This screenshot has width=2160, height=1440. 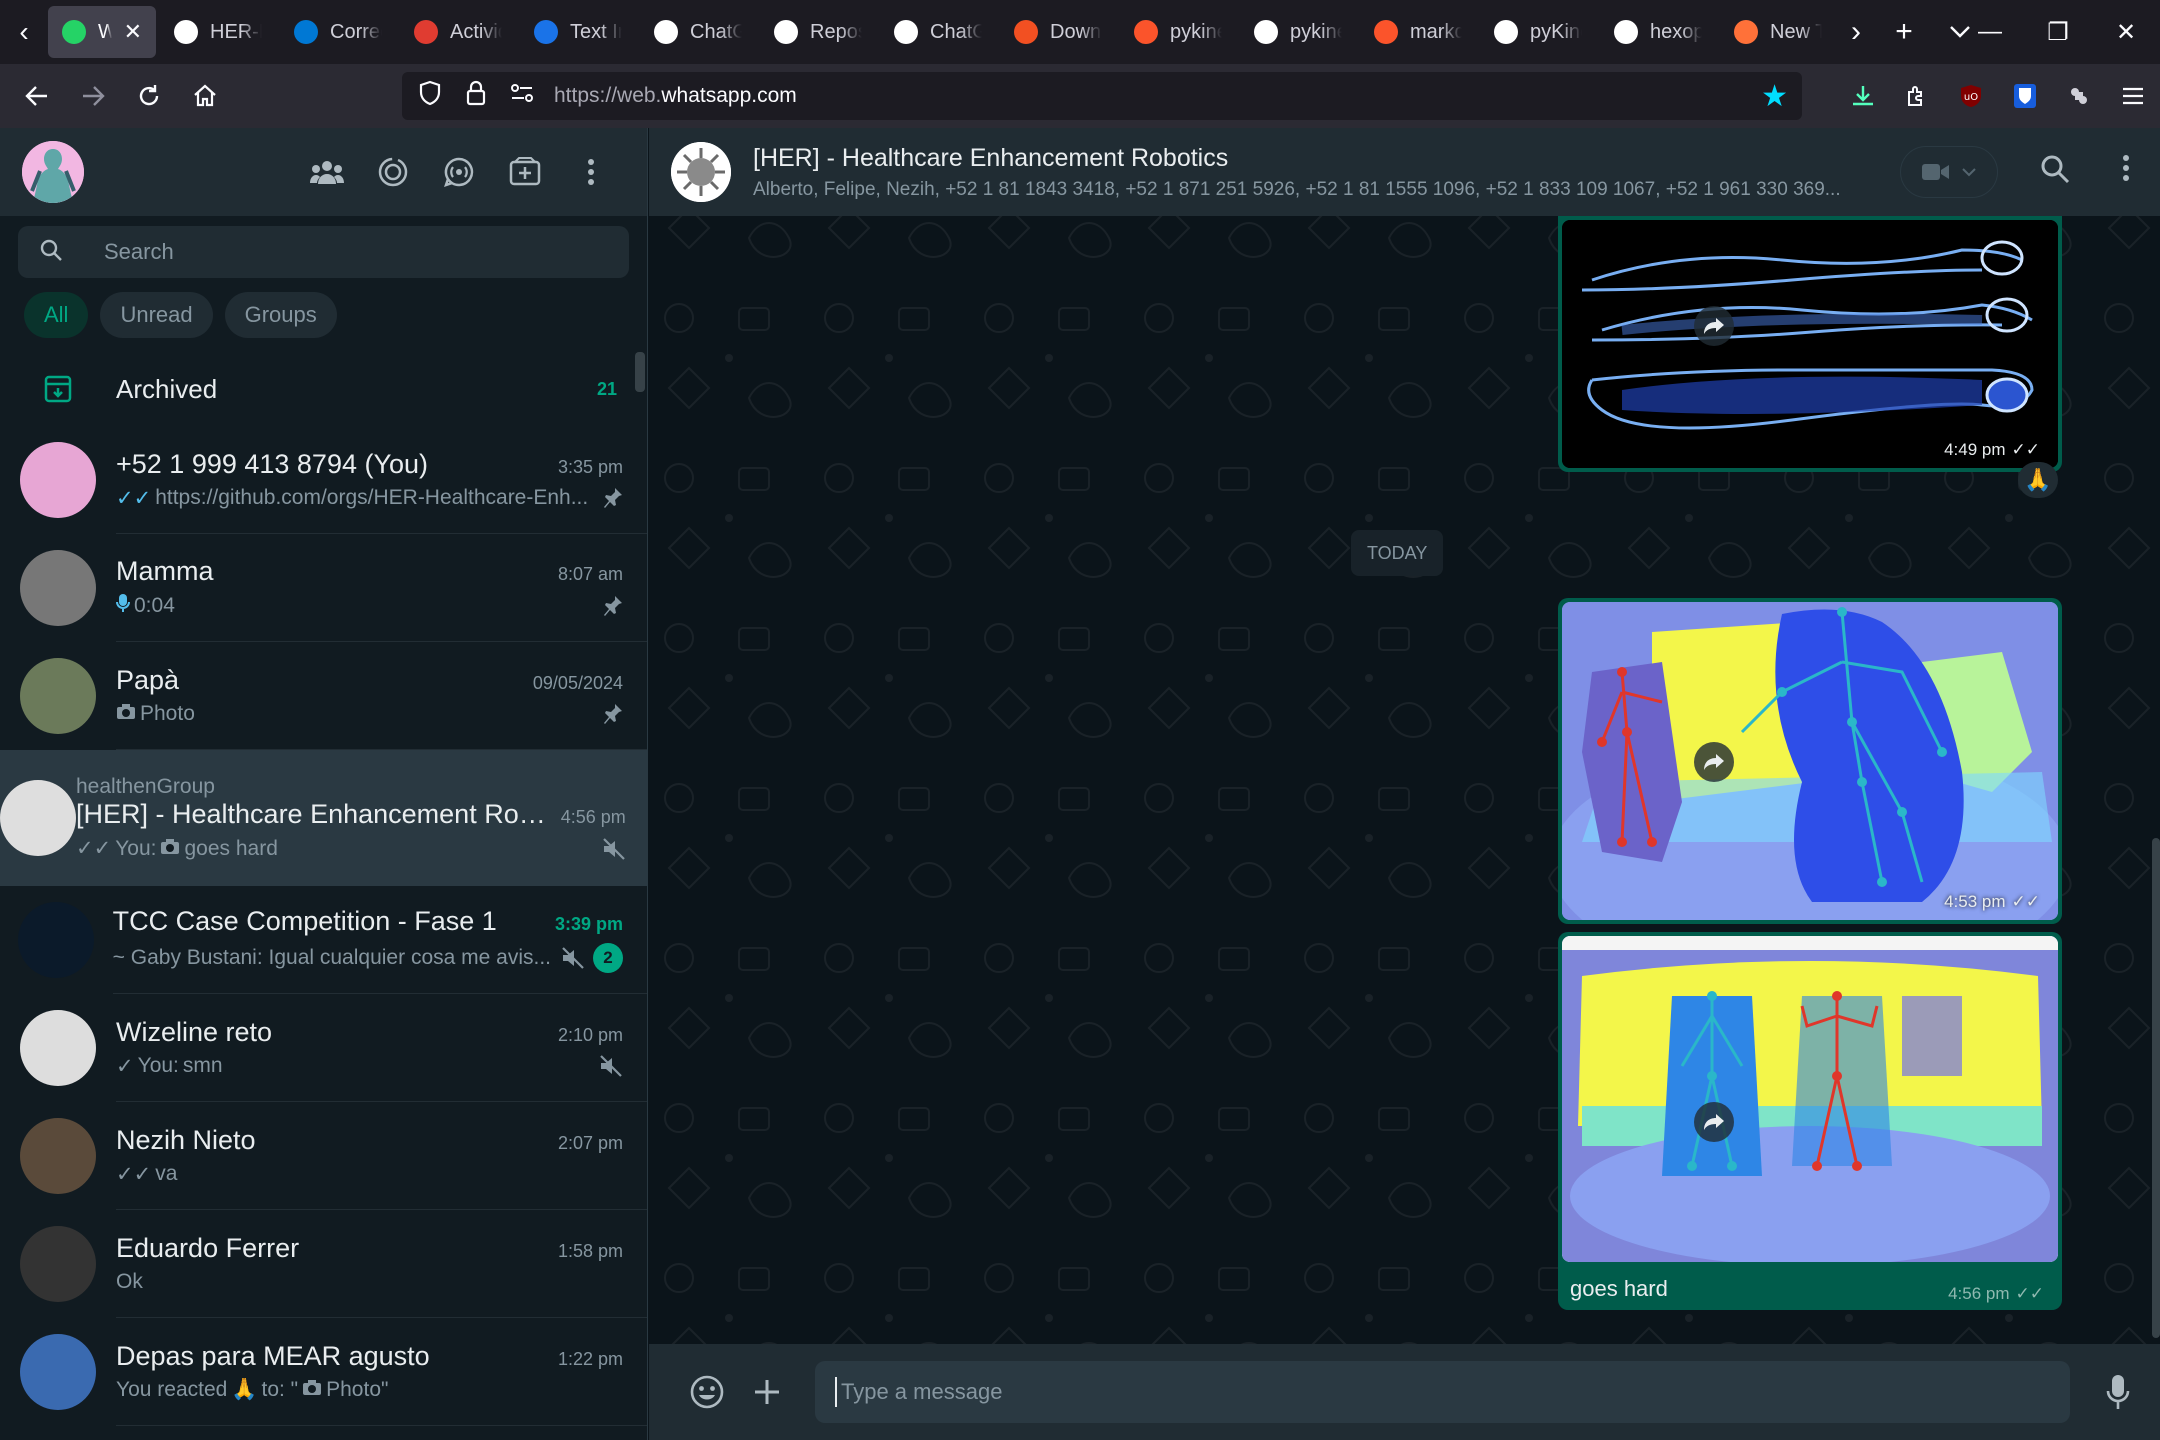 What do you see at coordinates (525, 172) in the screenshot?
I see `new-chat-icon` at bounding box center [525, 172].